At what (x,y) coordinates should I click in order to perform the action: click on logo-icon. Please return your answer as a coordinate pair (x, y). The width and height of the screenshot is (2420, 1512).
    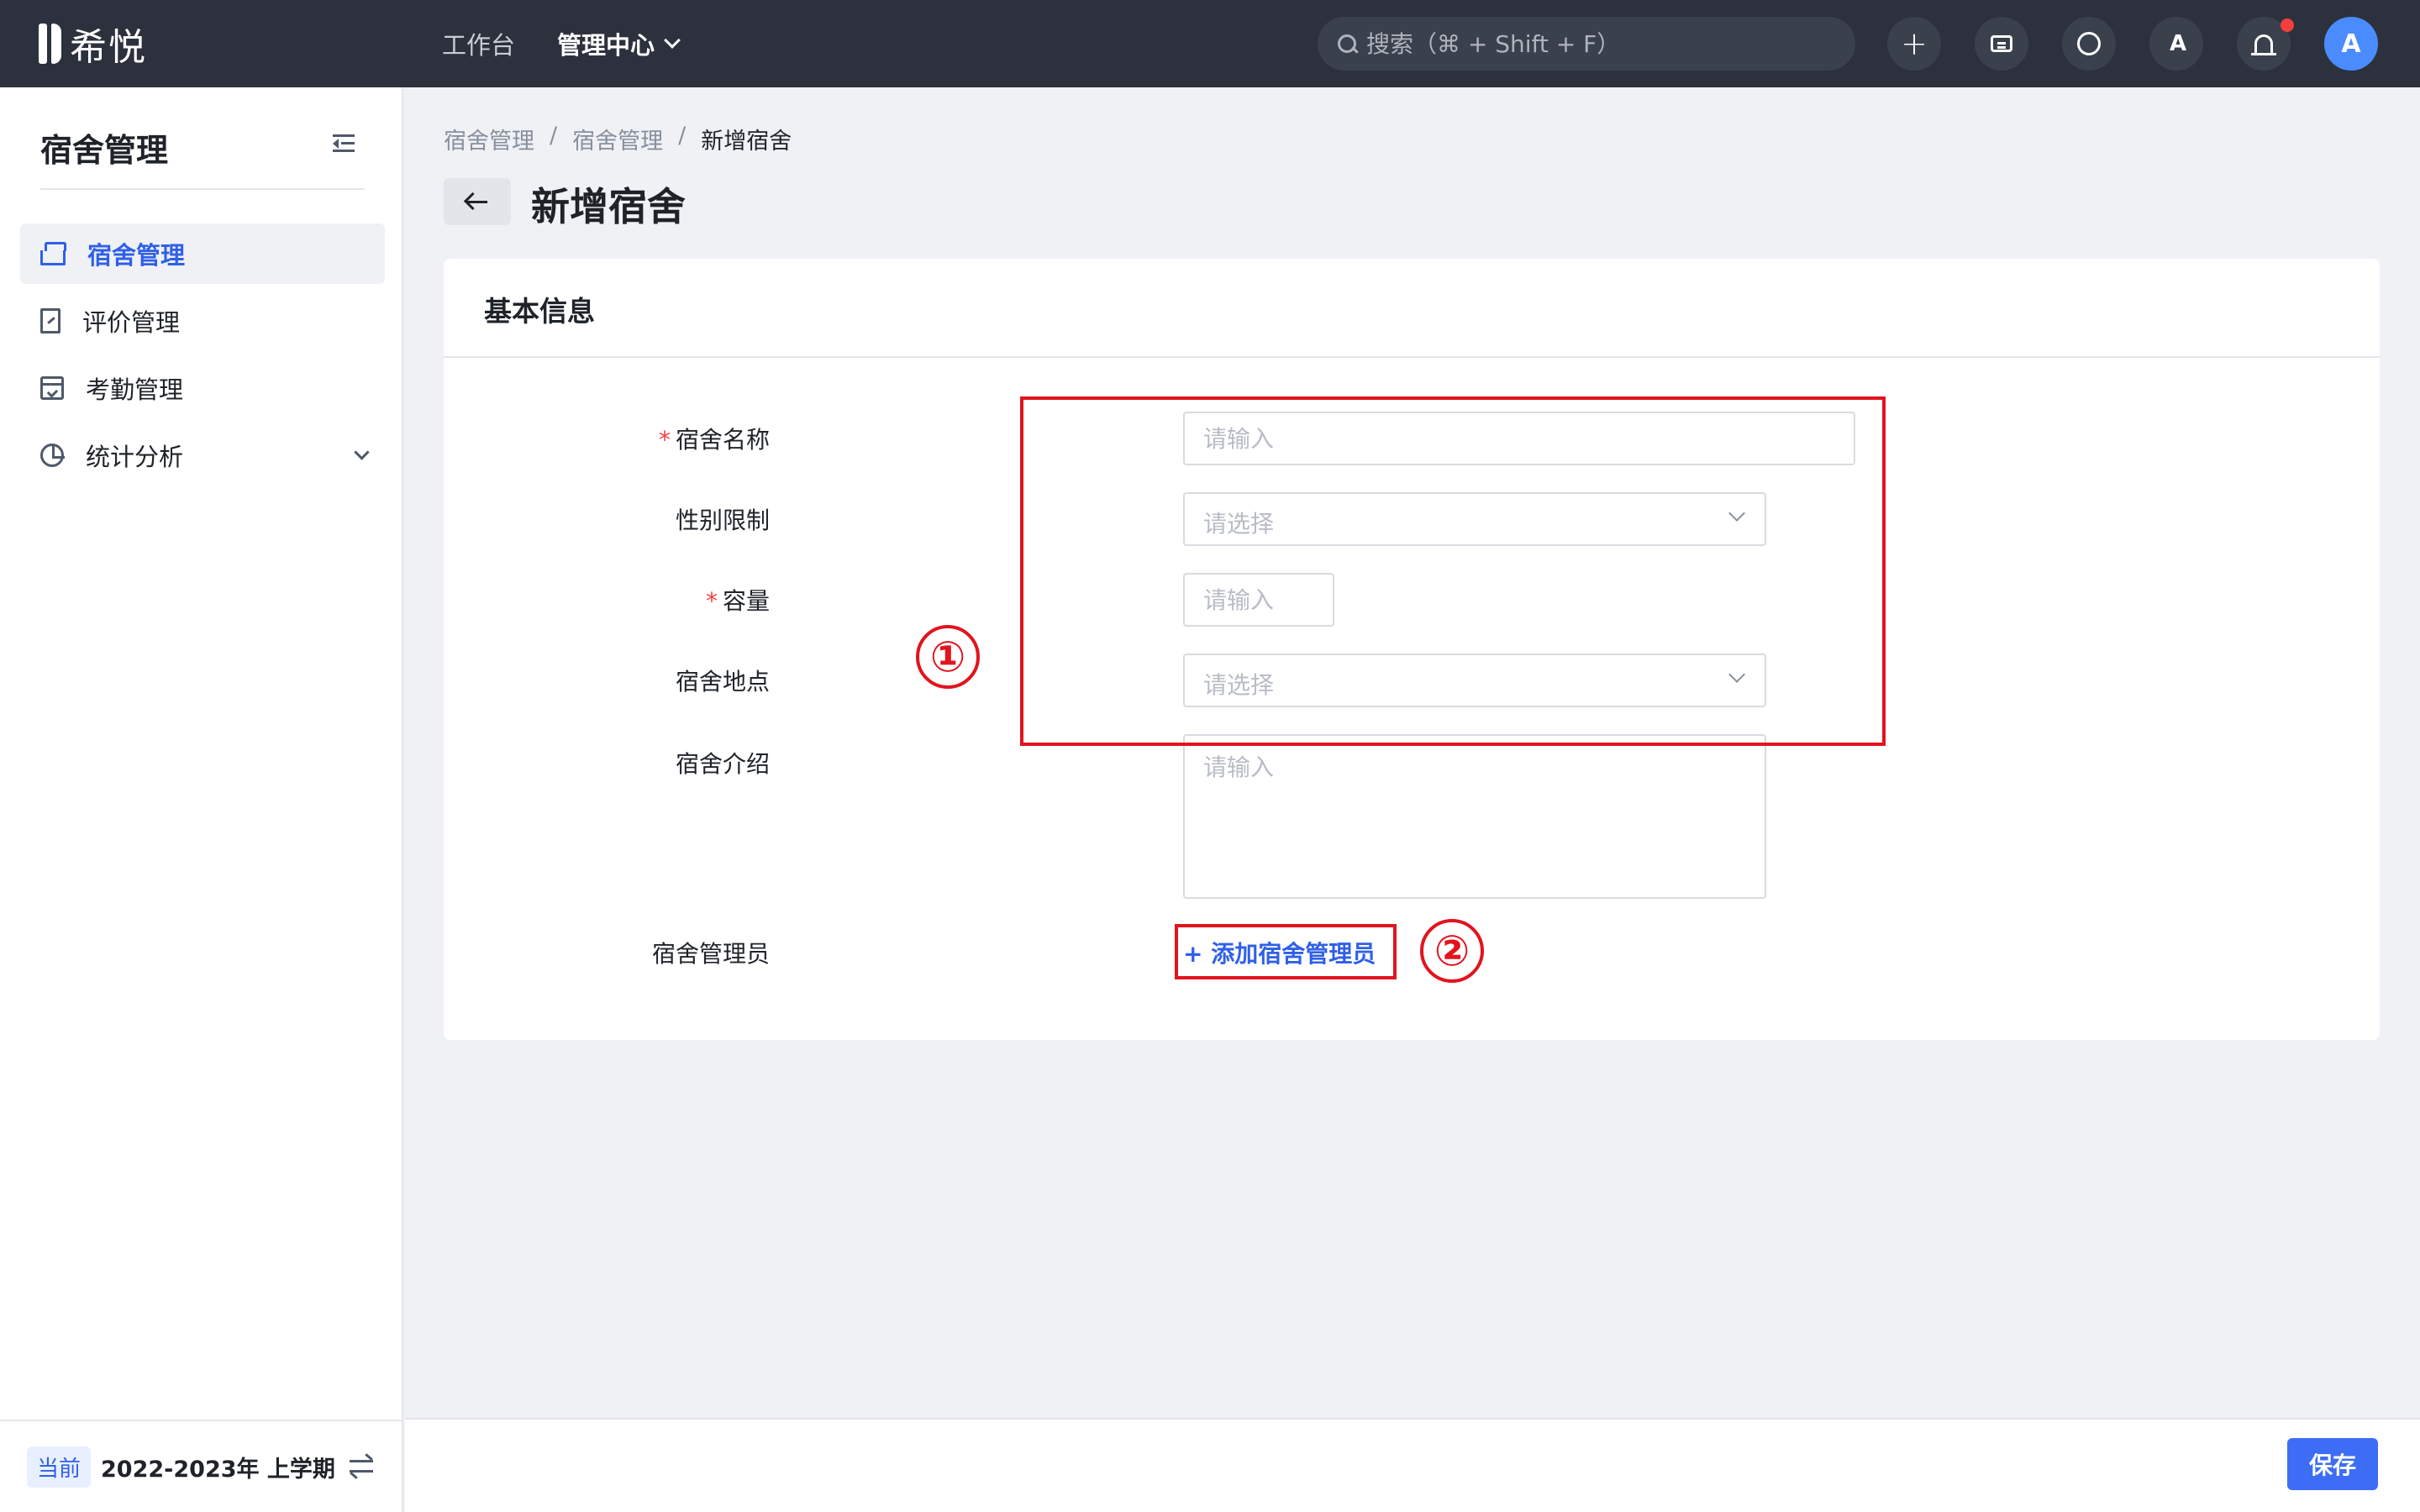
    Looking at the image, I should click on (50, 44).